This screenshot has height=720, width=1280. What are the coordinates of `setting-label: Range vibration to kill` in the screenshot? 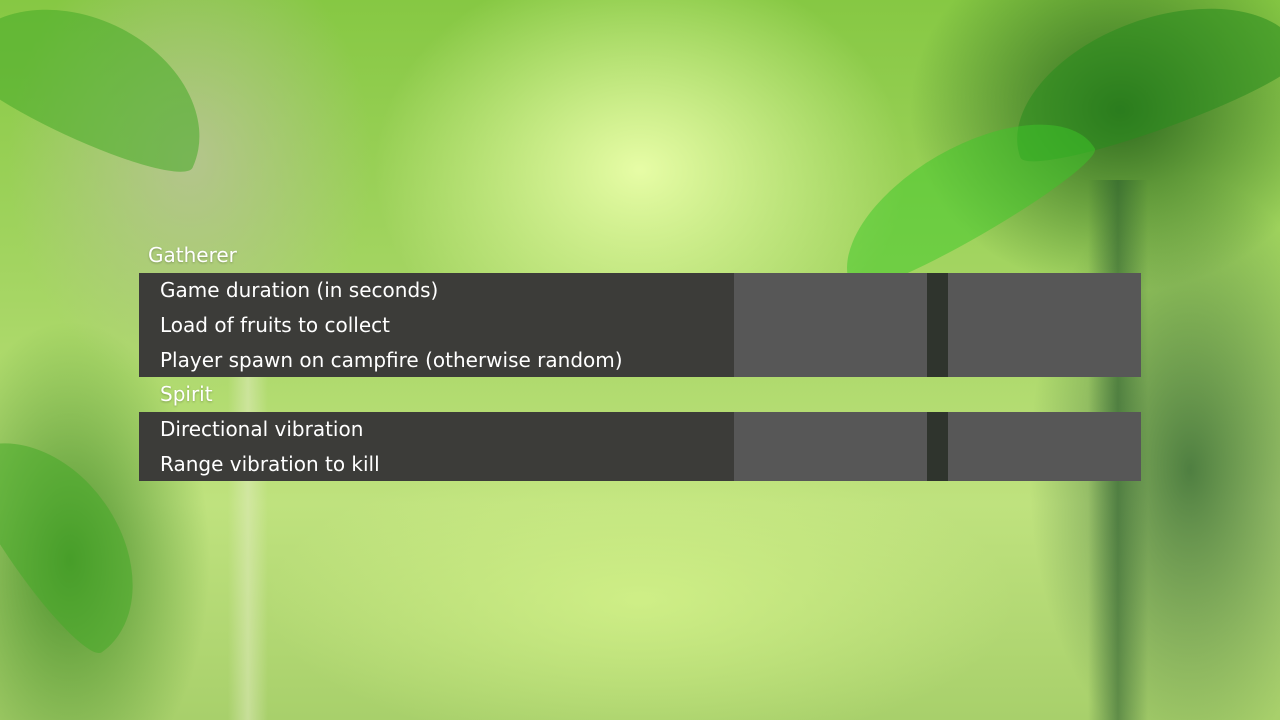 It's located at (270, 464).